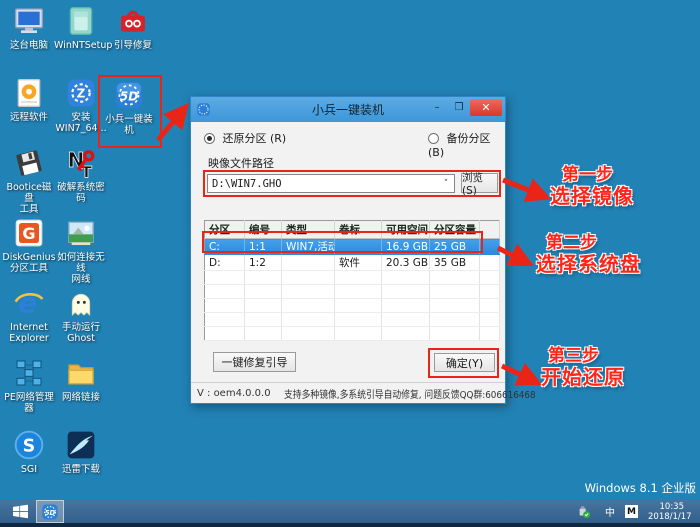 The image size is (700, 527). What do you see at coordinates (80, 469) in the screenshot?
I see `icon-label: 迅雷下载` at bounding box center [80, 469].